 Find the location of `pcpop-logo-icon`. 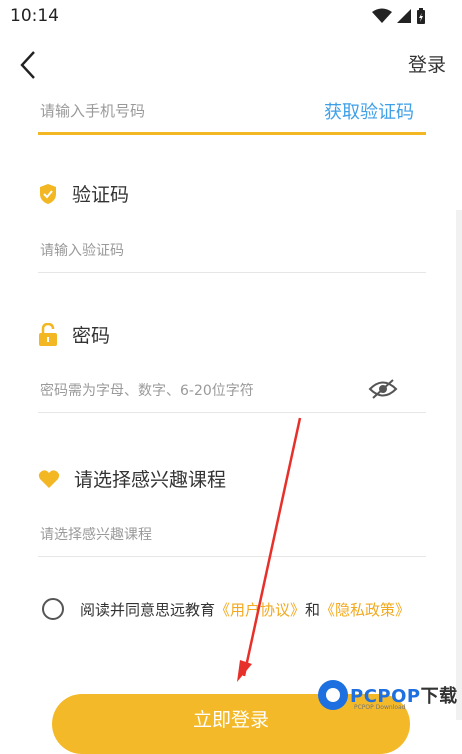

pcpop-logo-icon is located at coordinates (333, 695).